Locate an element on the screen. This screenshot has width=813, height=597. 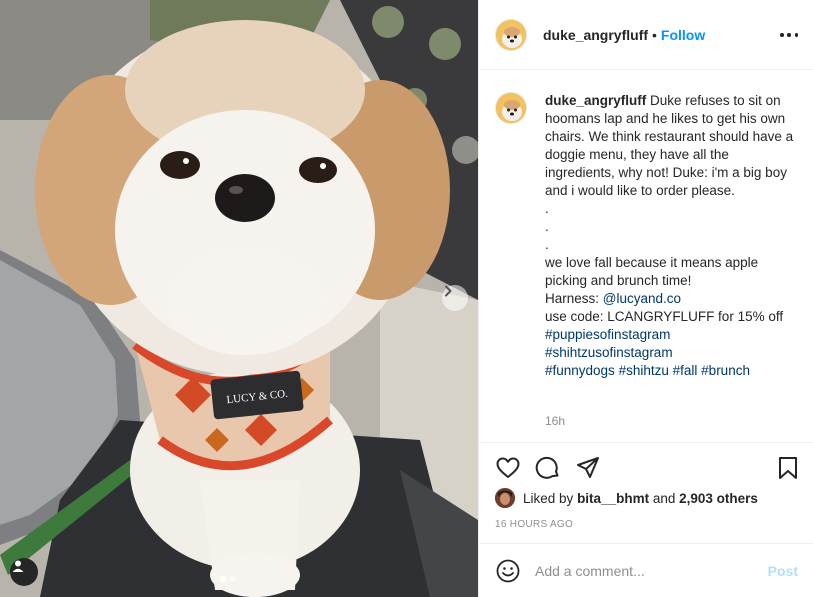
chevron-right-icon is located at coordinates (448, 291).